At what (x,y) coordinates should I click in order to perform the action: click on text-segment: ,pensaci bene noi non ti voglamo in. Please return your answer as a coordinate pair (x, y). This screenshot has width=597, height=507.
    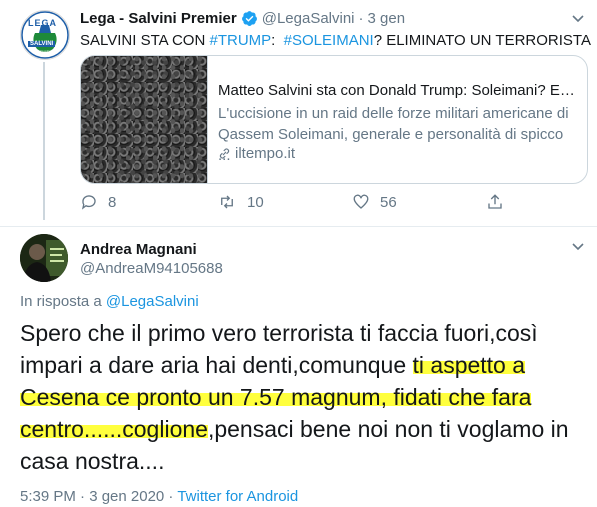
    Looking at the image, I should click on (388, 429).